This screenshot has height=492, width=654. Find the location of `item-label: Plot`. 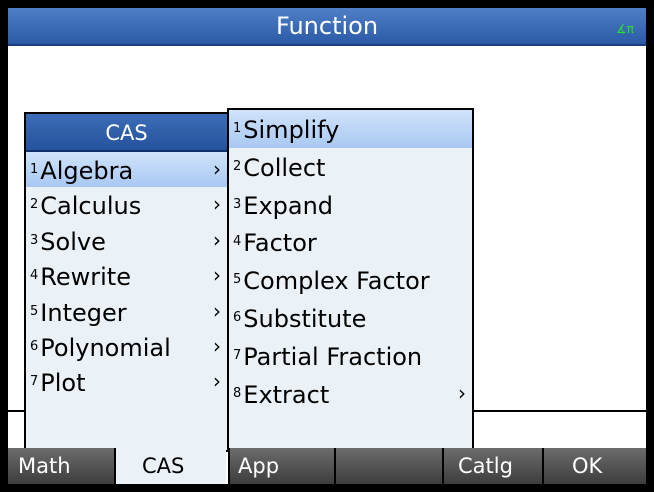

item-label: Plot is located at coordinates (63, 383).